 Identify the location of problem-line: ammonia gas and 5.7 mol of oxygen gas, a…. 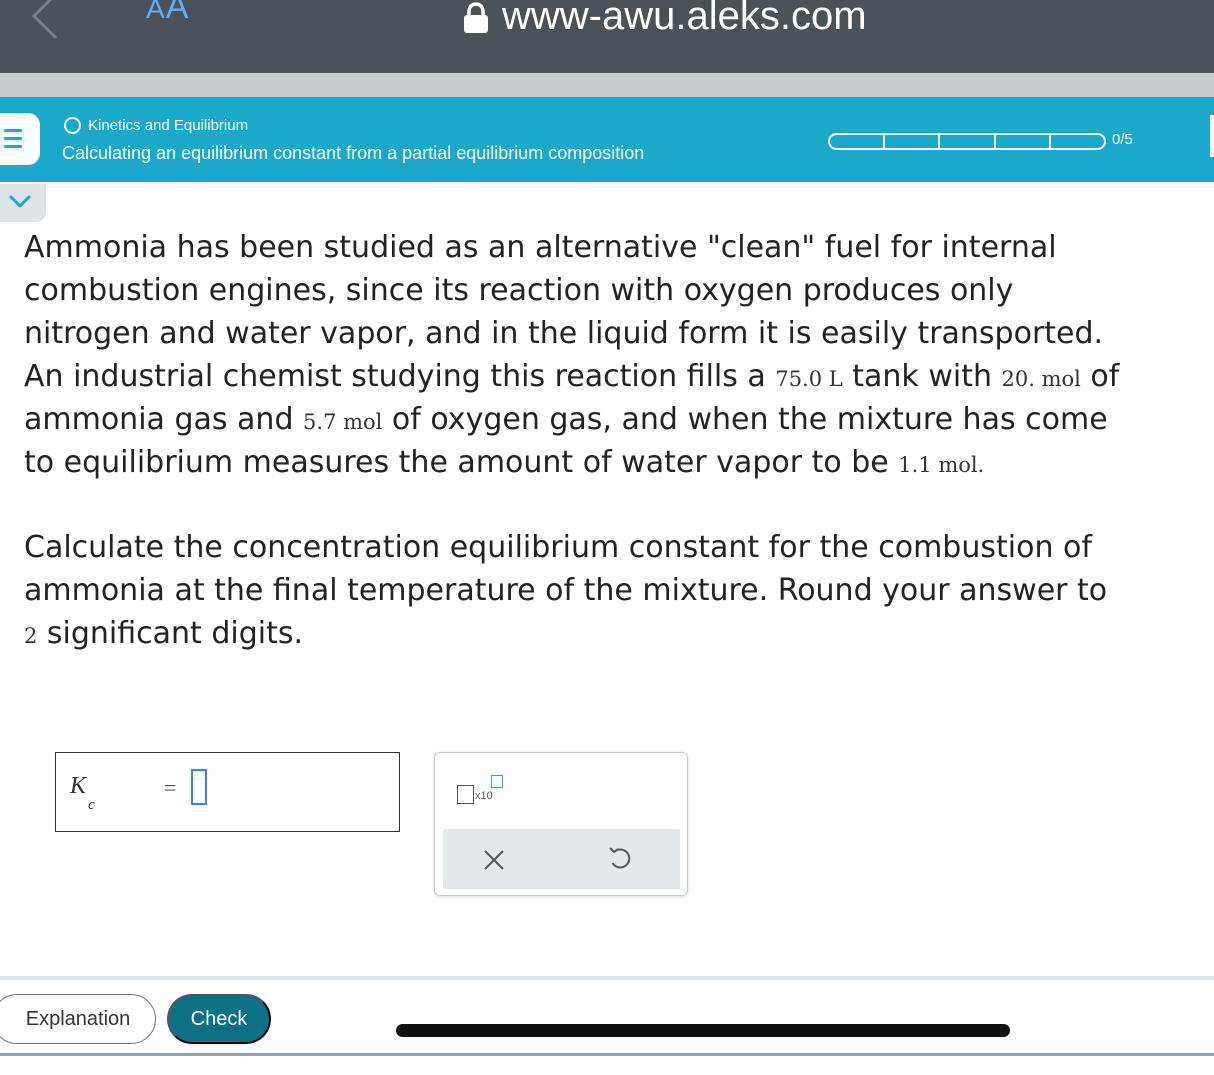
(619, 419).